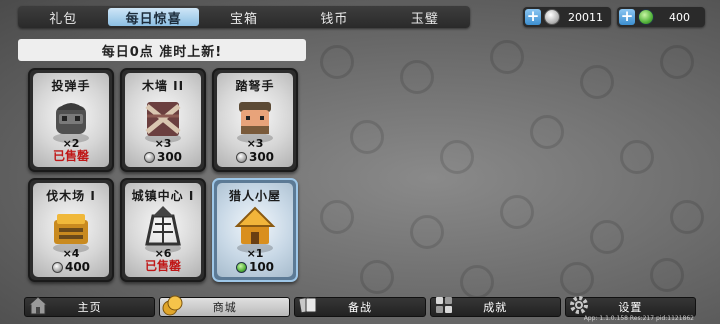 The width and height of the screenshot is (720, 324). I want to click on nav-settings-button: 设置, so click(630, 306).